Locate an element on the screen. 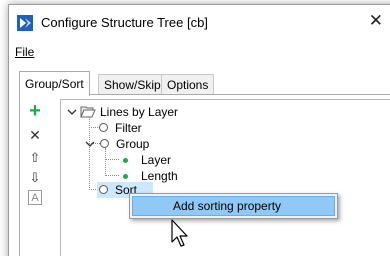 The height and width of the screenshot is (256, 390). tab-strip: Group/Sort Show/Skip Options is located at coordinates (204, 83).